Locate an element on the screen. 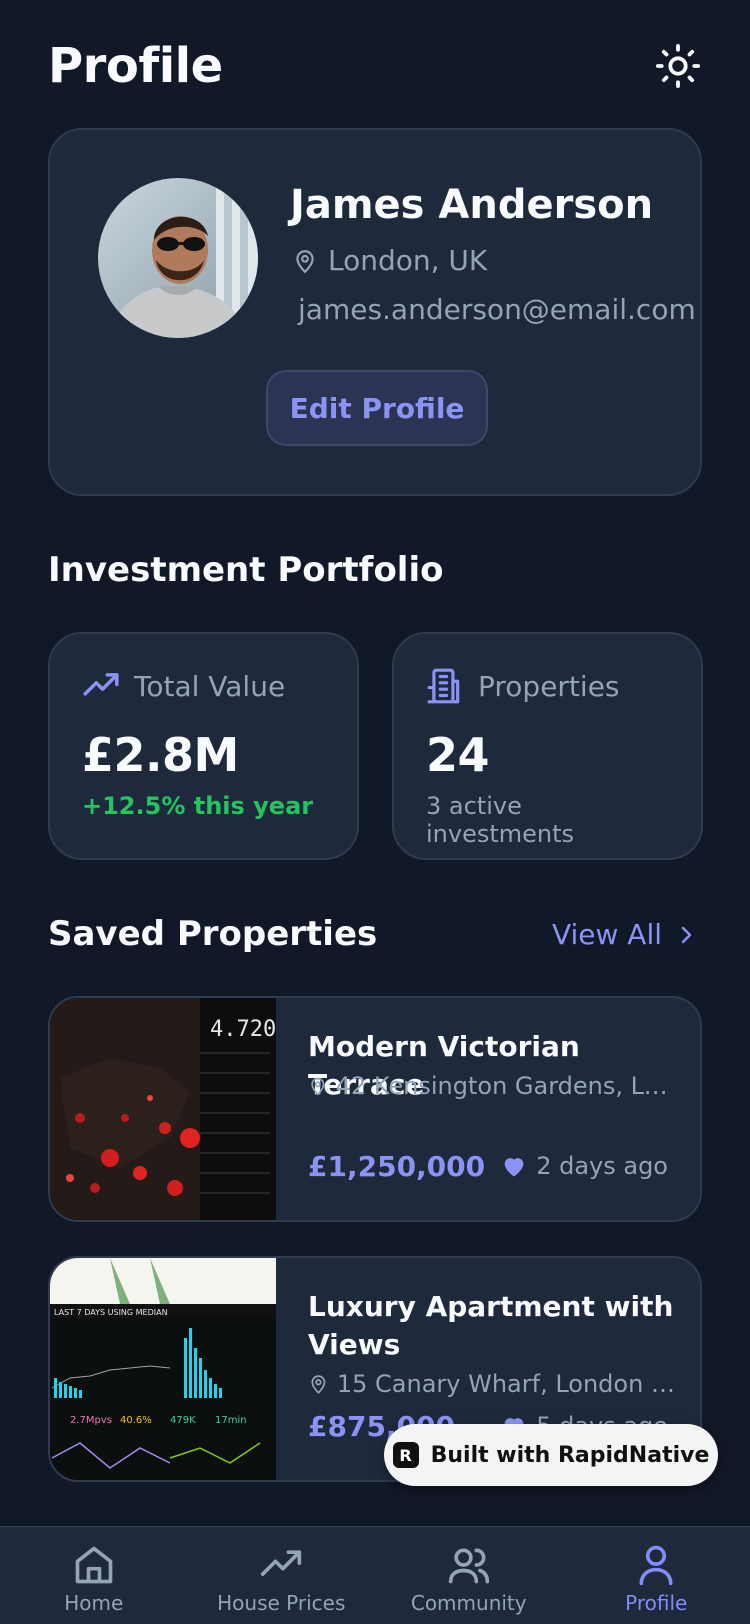 This screenshot has width=750, height=1624. tab-label: House Prices is located at coordinates (281, 1603).